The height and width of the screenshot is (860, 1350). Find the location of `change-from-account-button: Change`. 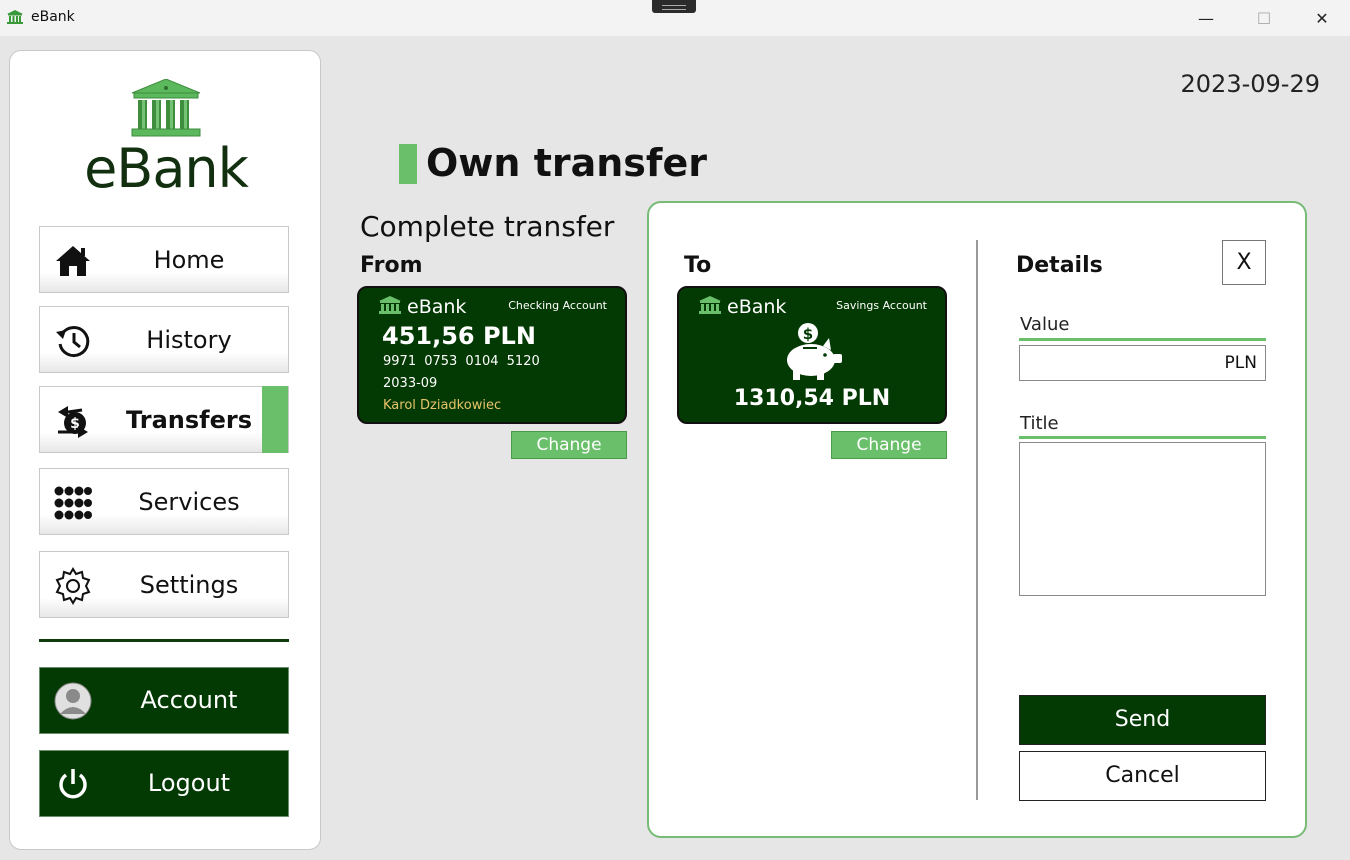

change-from-account-button: Change is located at coordinates (569, 445).